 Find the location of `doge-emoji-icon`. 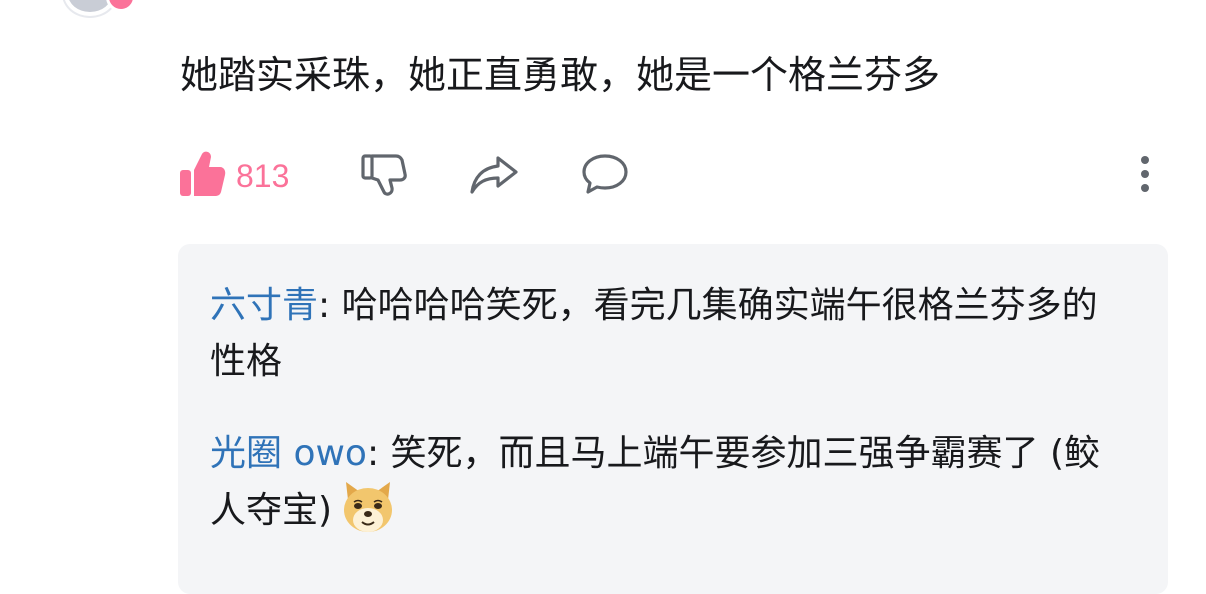

doge-emoji-icon is located at coordinates (368, 508).